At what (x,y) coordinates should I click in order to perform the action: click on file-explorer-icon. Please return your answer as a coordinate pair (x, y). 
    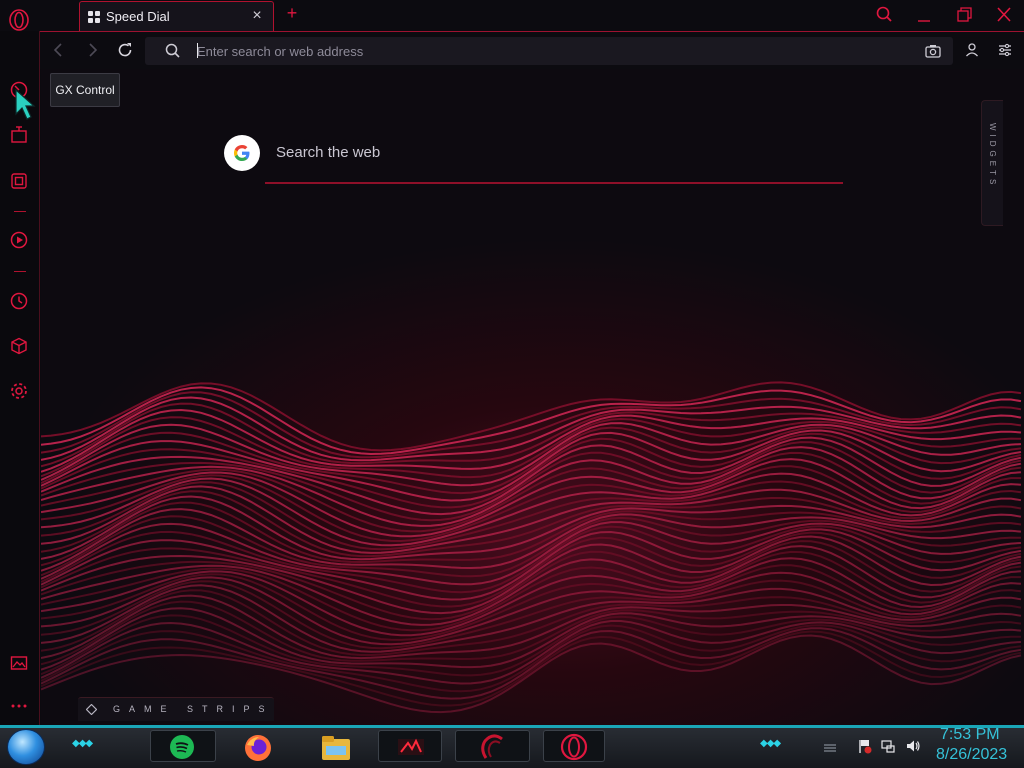
    Looking at the image, I should click on (336, 748).